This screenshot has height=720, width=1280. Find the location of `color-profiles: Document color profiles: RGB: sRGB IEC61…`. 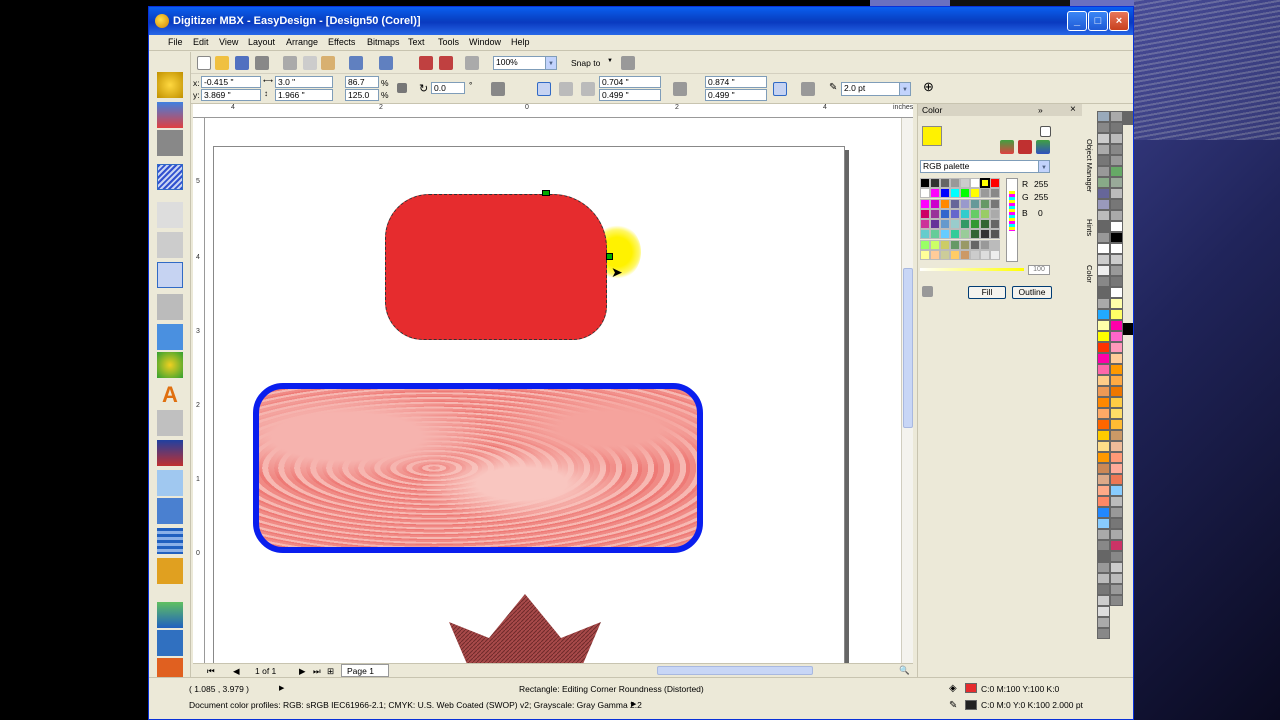

color-profiles: Document color profiles: RGB: sRGB IEC61… is located at coordinates (415, 705).